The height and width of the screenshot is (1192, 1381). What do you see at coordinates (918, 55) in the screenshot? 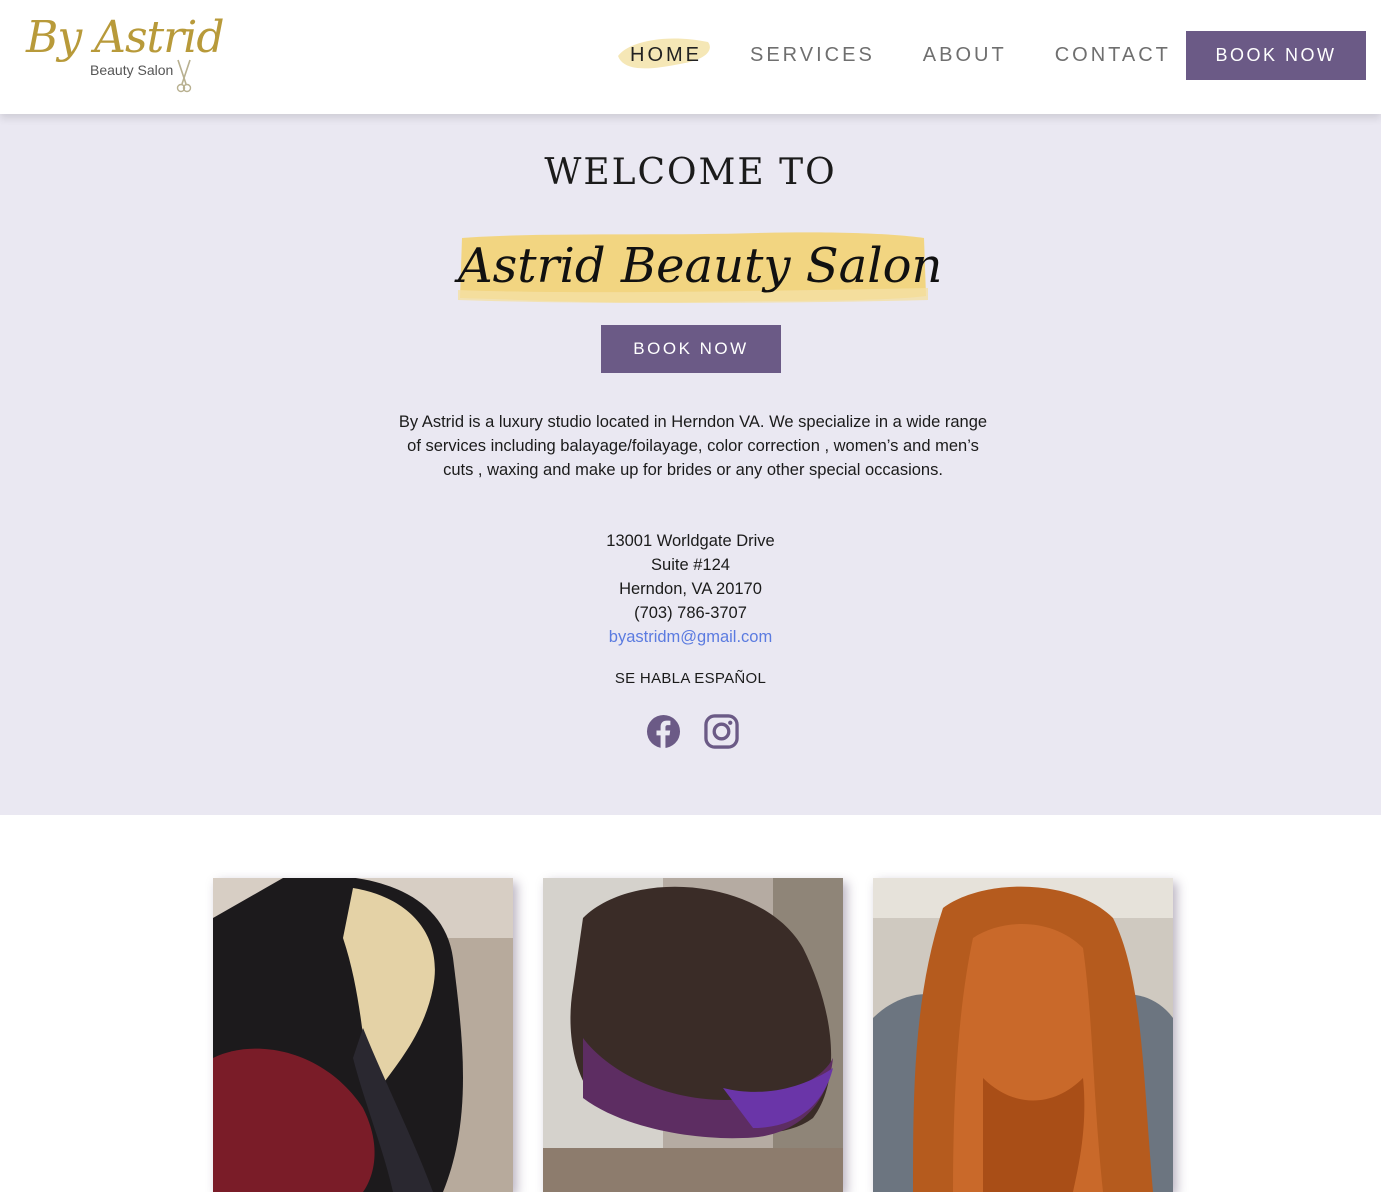
I see `main-nav: HOME SERVICES ABOUT CONTACT` at bounding box center [918, 55].